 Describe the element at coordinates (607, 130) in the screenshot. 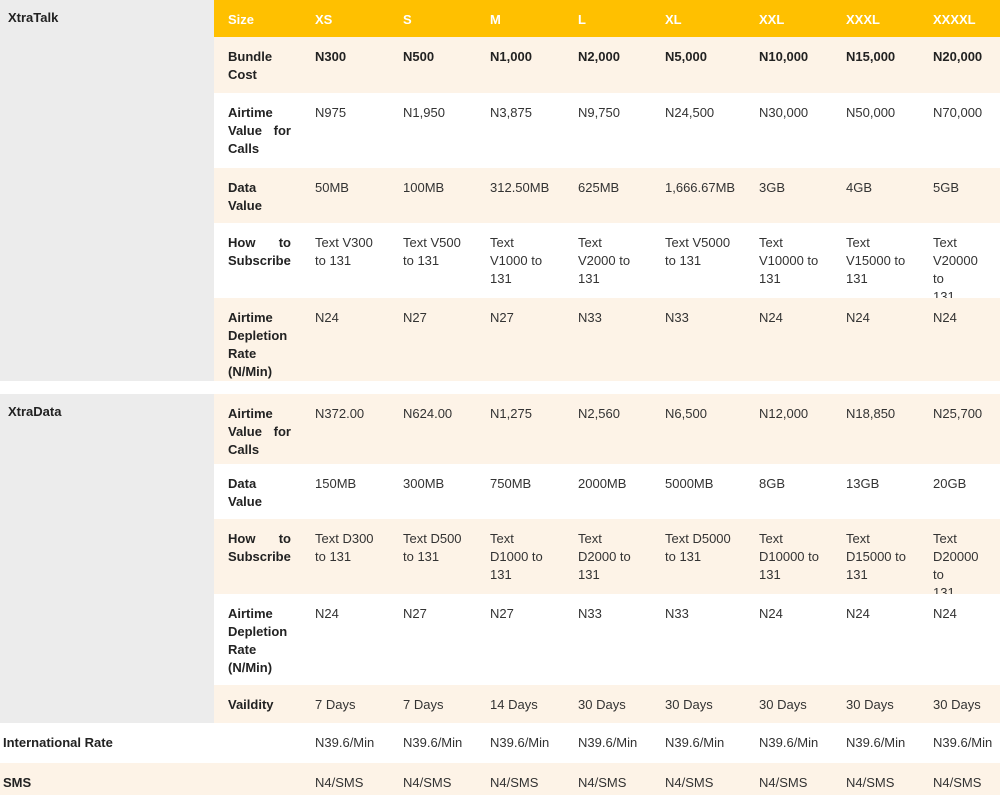

I see `table-cell: N9,750` at that location.